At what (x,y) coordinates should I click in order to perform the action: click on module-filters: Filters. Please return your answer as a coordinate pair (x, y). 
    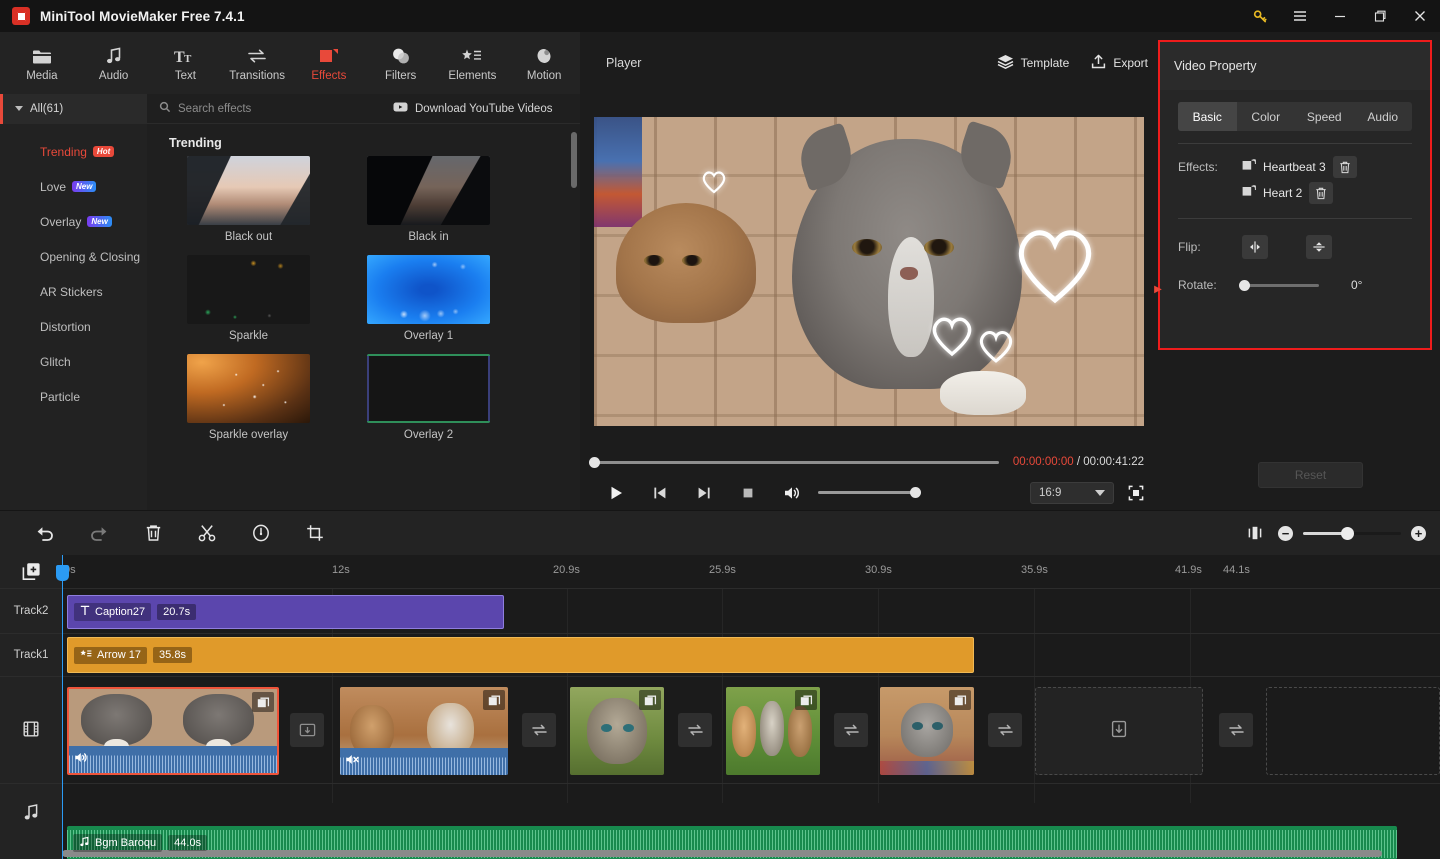
    Looking at the image, I should click on (401, 63).